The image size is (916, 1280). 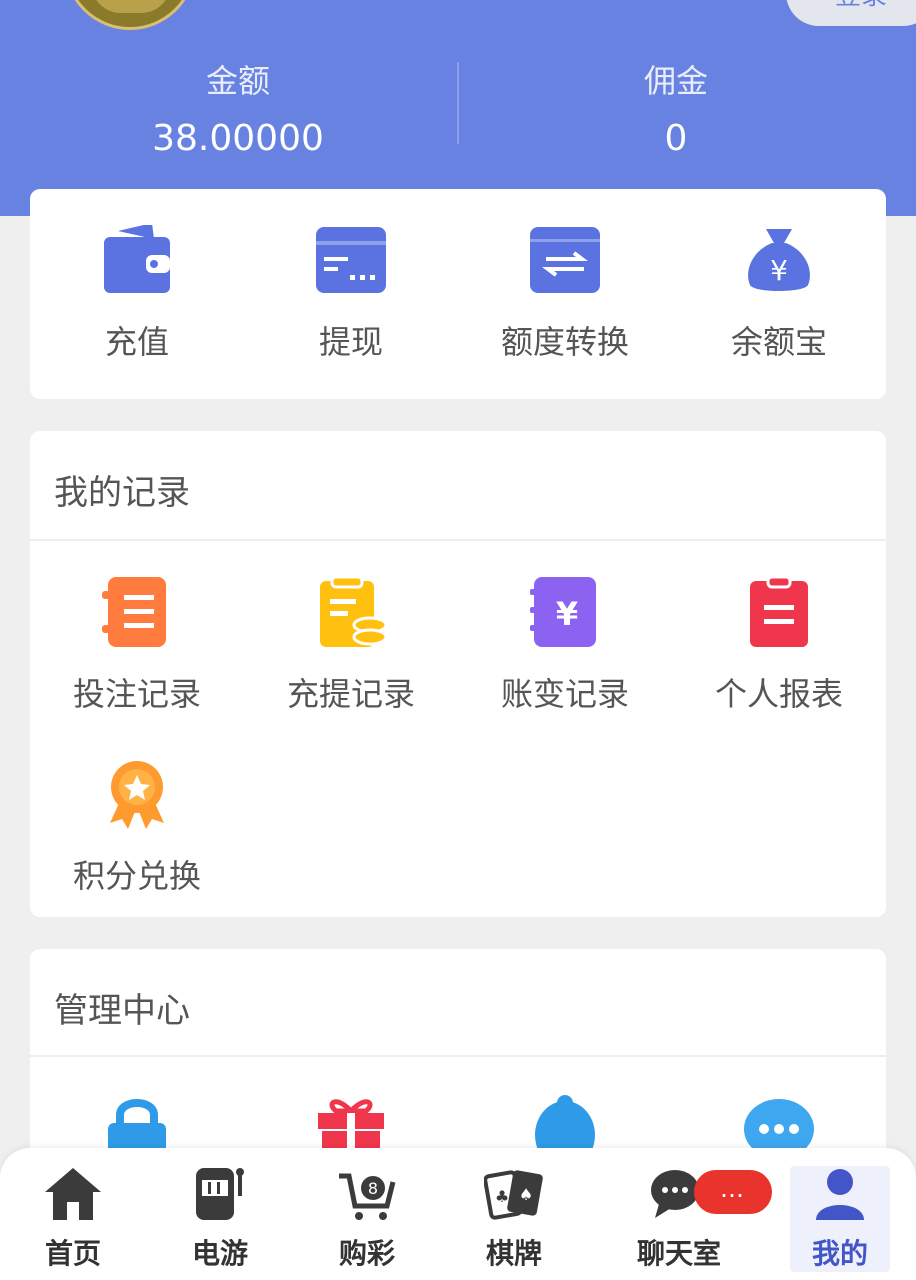 I want to click on record-account-change: ¥ 账变记录, so click(x=565, y=646).